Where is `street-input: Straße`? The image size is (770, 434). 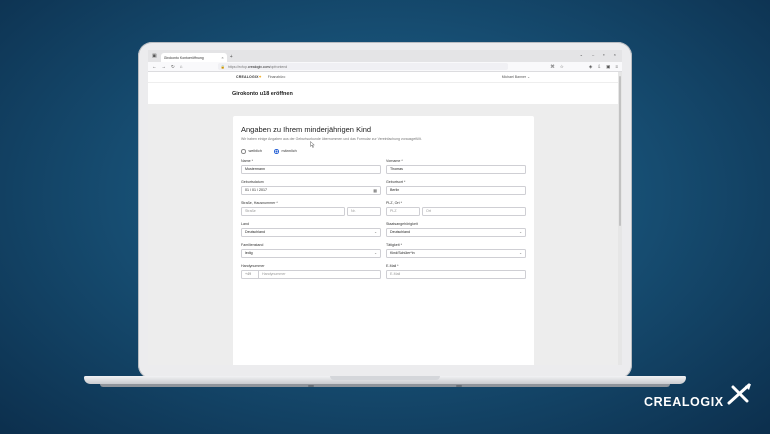
street-input: Straße is located at coordinates (293, 211).